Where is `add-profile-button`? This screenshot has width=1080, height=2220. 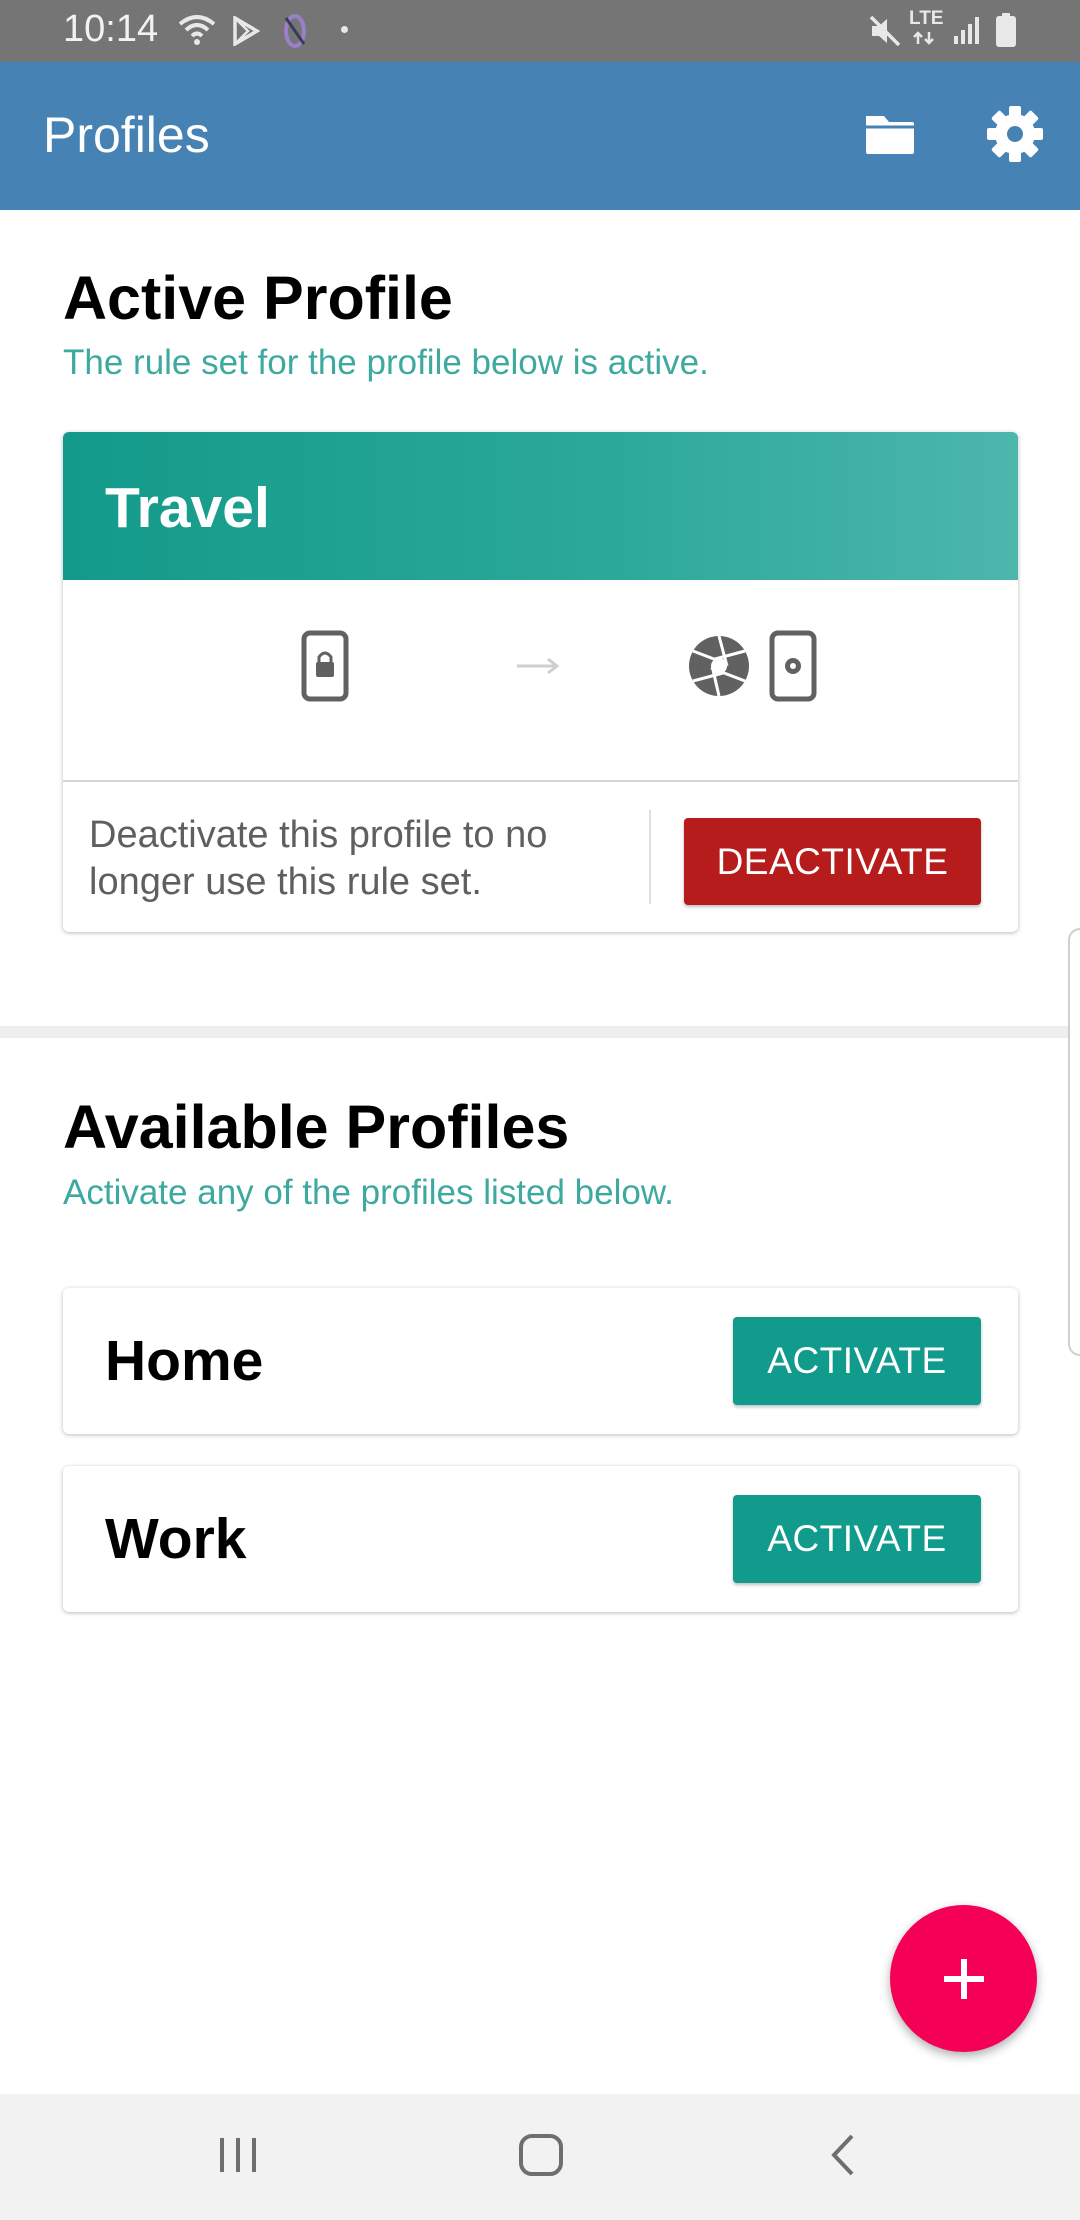
add-profile-button is located at coordinates (963, 1978).